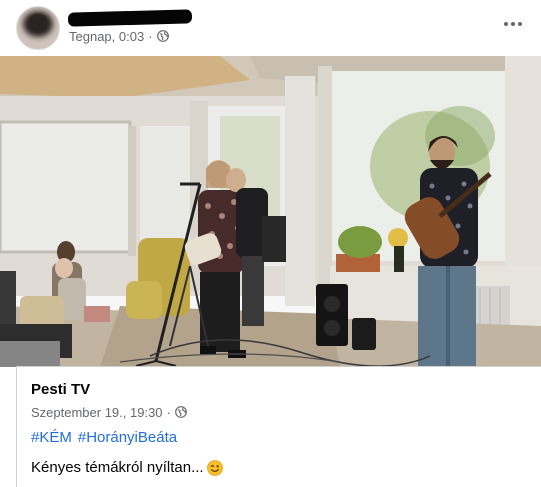 The height and width of the screenshot is (487, 541). I want to click on more-horizontal-icon, so click(513, 24).